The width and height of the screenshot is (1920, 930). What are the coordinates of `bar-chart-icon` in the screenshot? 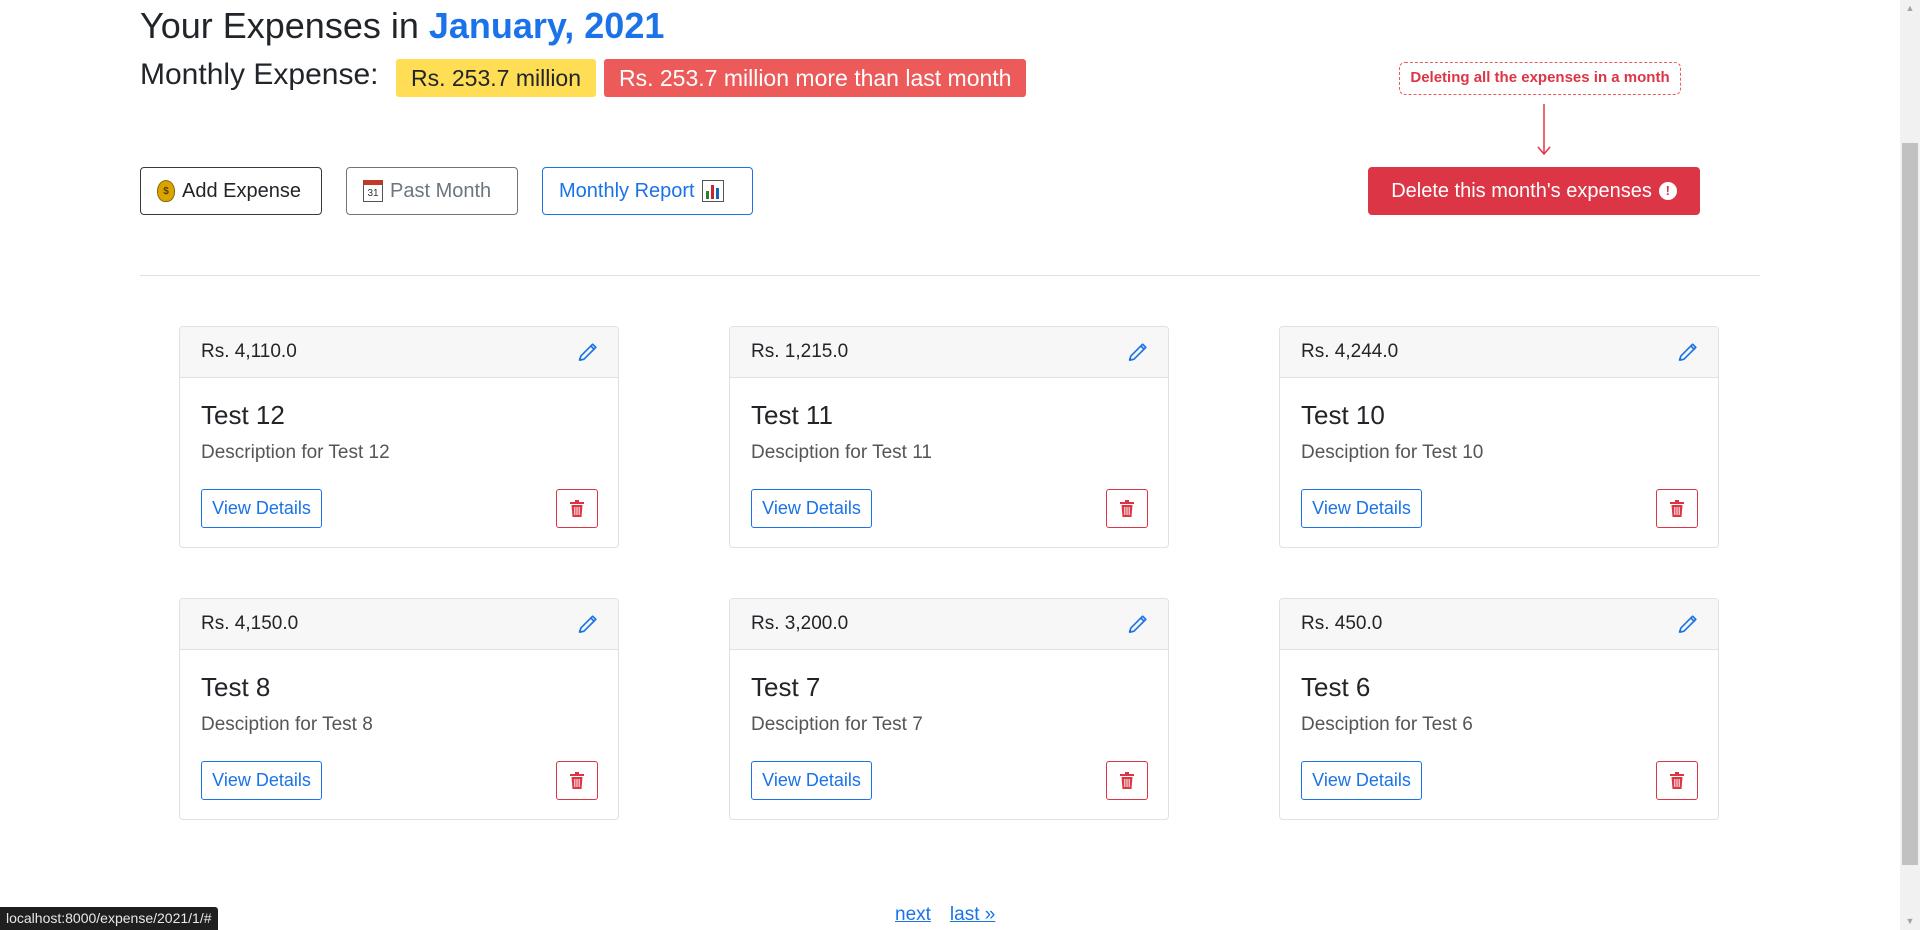 It's located at (712, 191).